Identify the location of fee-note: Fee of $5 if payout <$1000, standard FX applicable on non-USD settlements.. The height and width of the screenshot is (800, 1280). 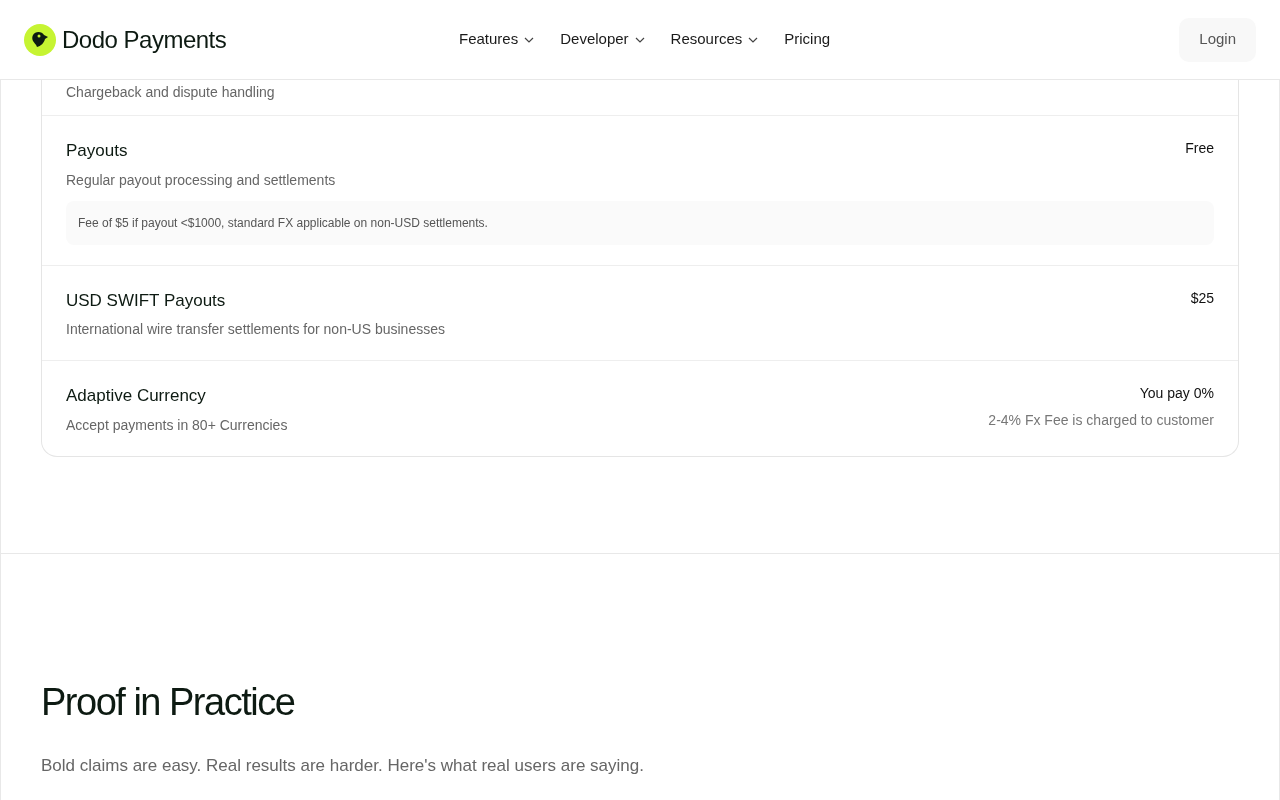
(640, 222).